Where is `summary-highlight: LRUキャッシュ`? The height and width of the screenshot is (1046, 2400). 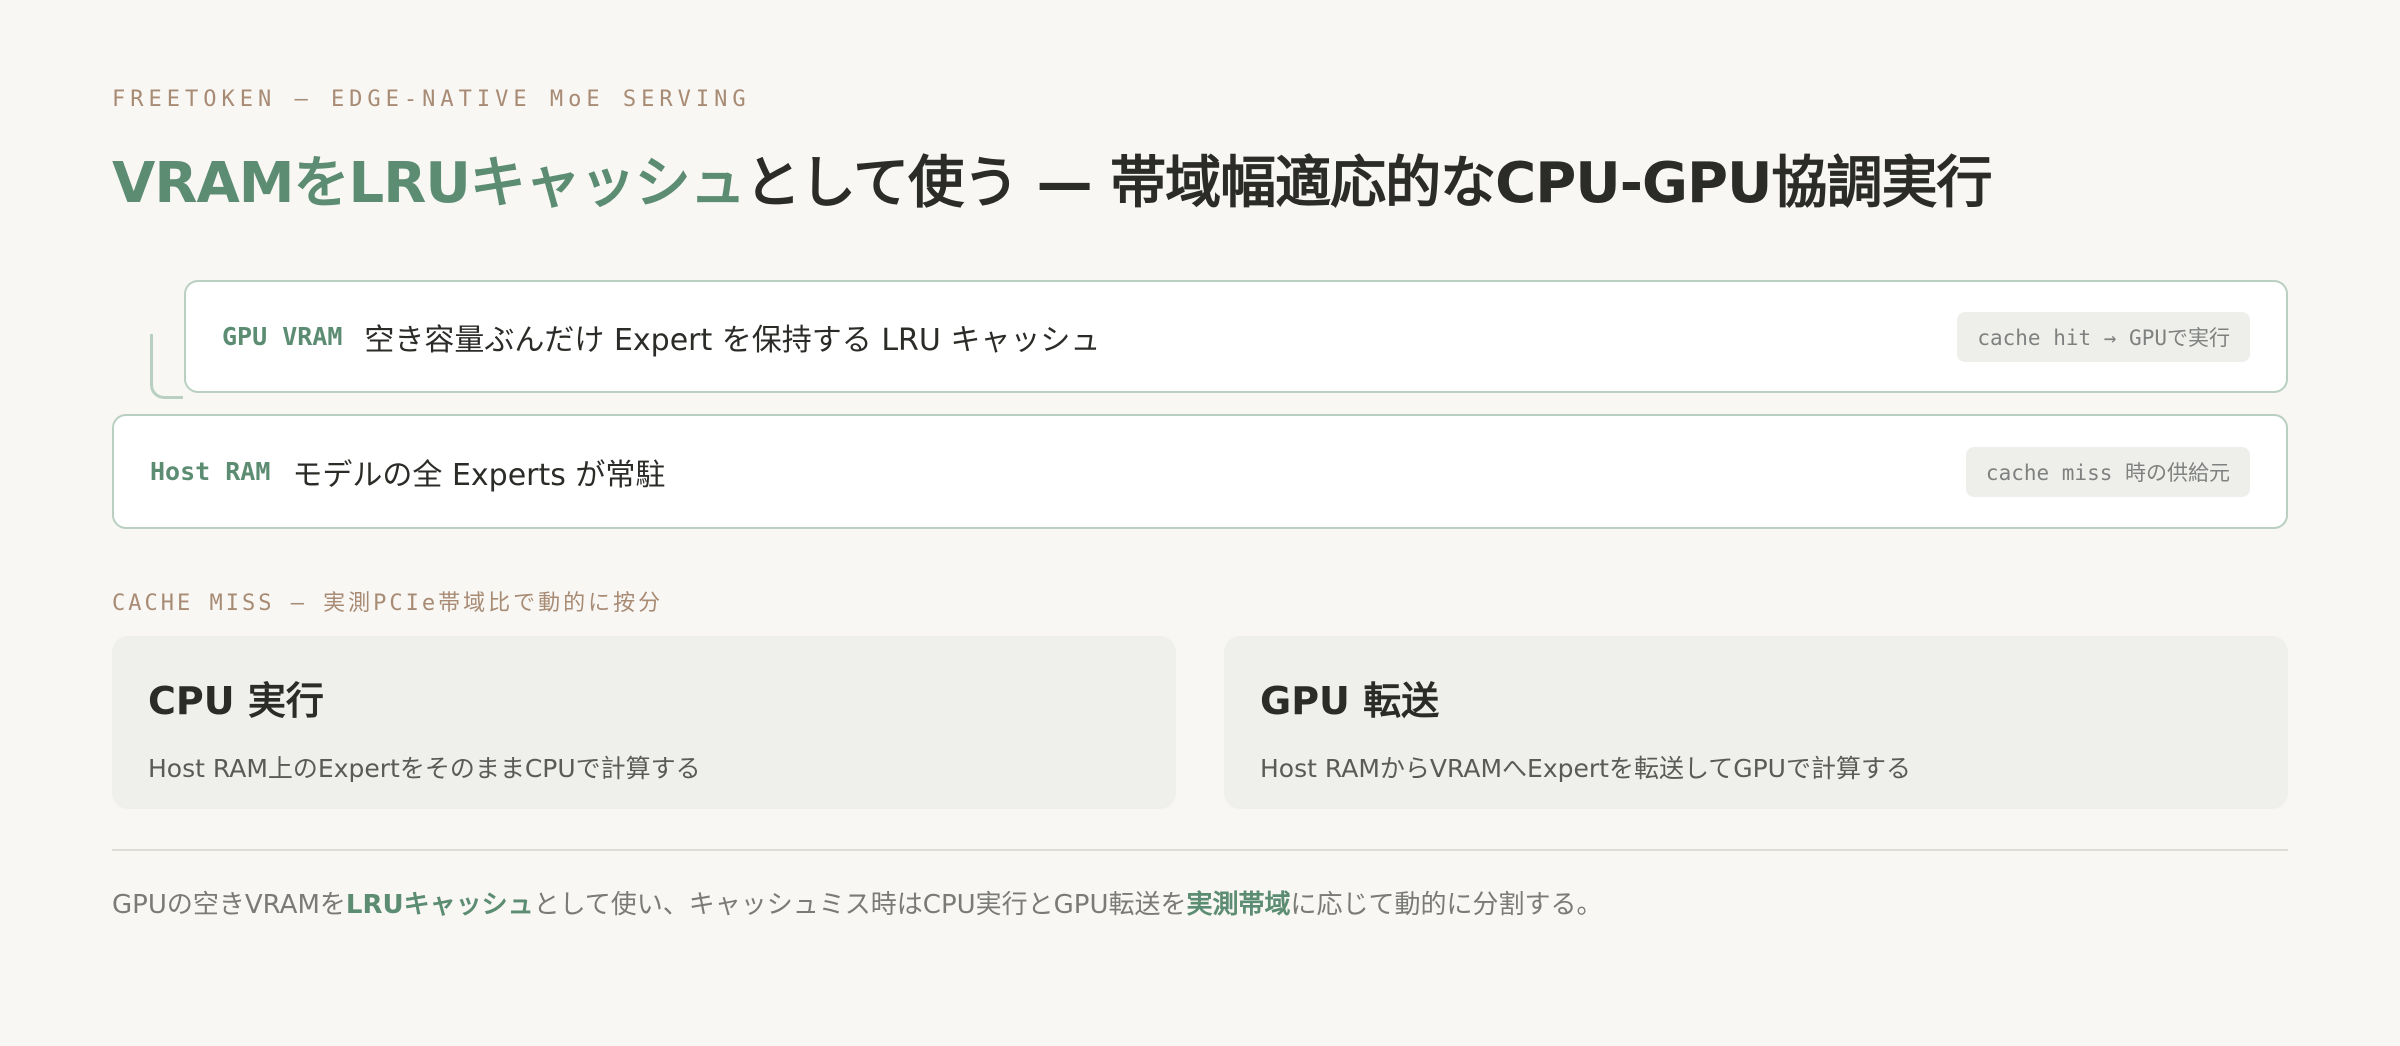 summary-highlight: LRUキャッシュ is located at coordinates (439, 905).